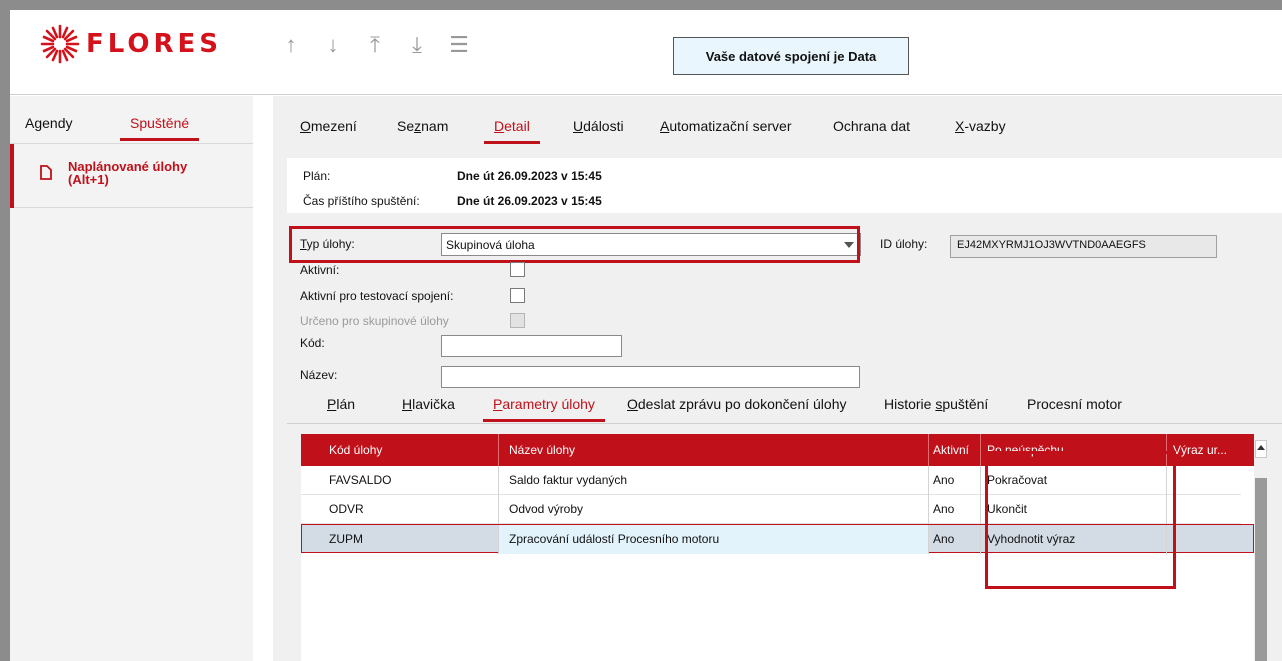 Image resolution: width=1282 pixels, height=661 pixels. I want to click on scroll-up-icon, so click(1261, 449).